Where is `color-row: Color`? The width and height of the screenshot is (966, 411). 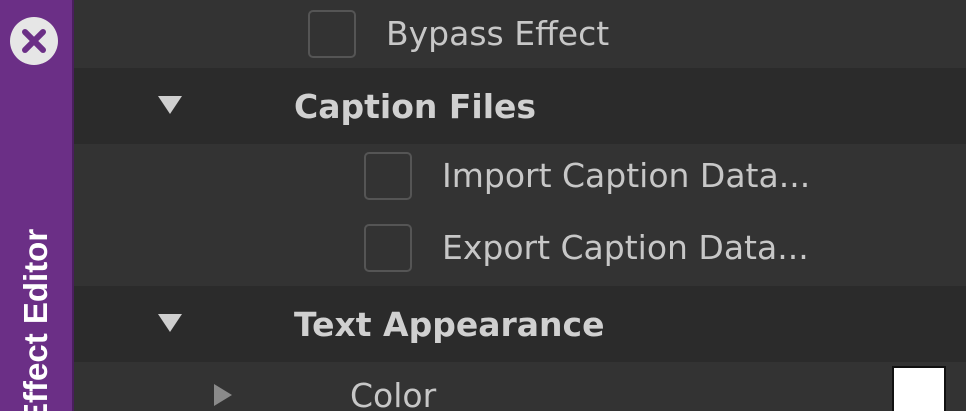
color-row: Color is located at coordinates (520, 386).